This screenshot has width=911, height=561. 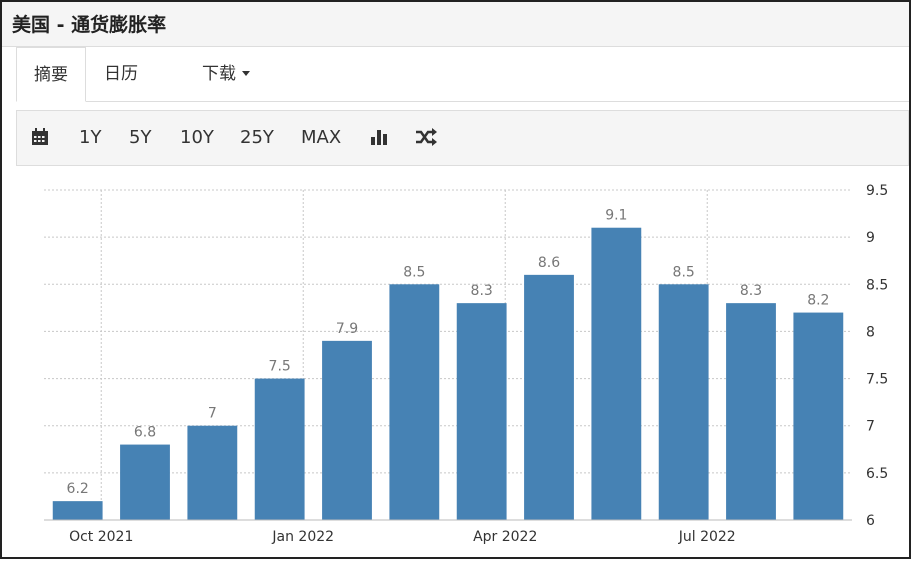 I want to click on tab-calendar-label: 日历, so click(x=121, y=74).